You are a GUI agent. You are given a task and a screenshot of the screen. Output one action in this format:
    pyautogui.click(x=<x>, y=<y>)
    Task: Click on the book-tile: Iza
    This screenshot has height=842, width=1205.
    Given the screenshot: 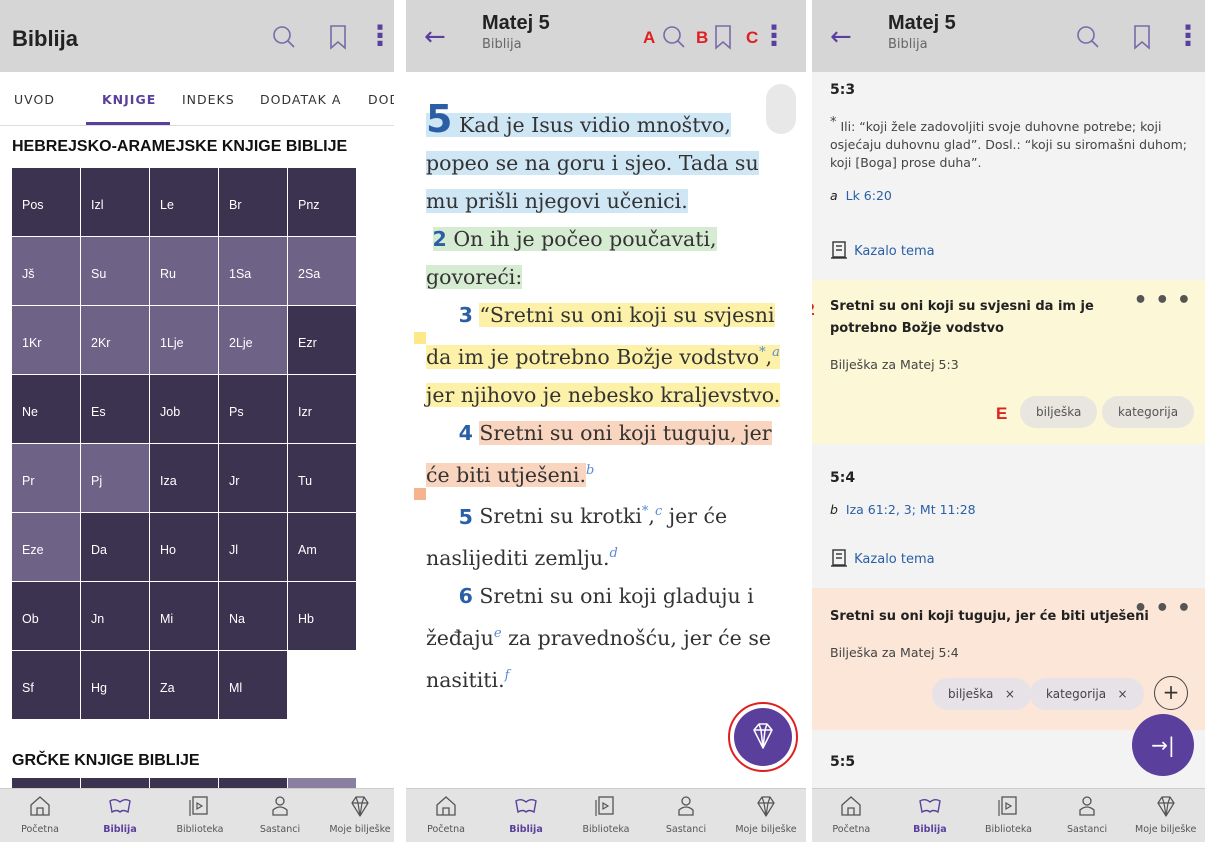 What is the action you would take?
    pyautogui.click(x=184, y=478)
    